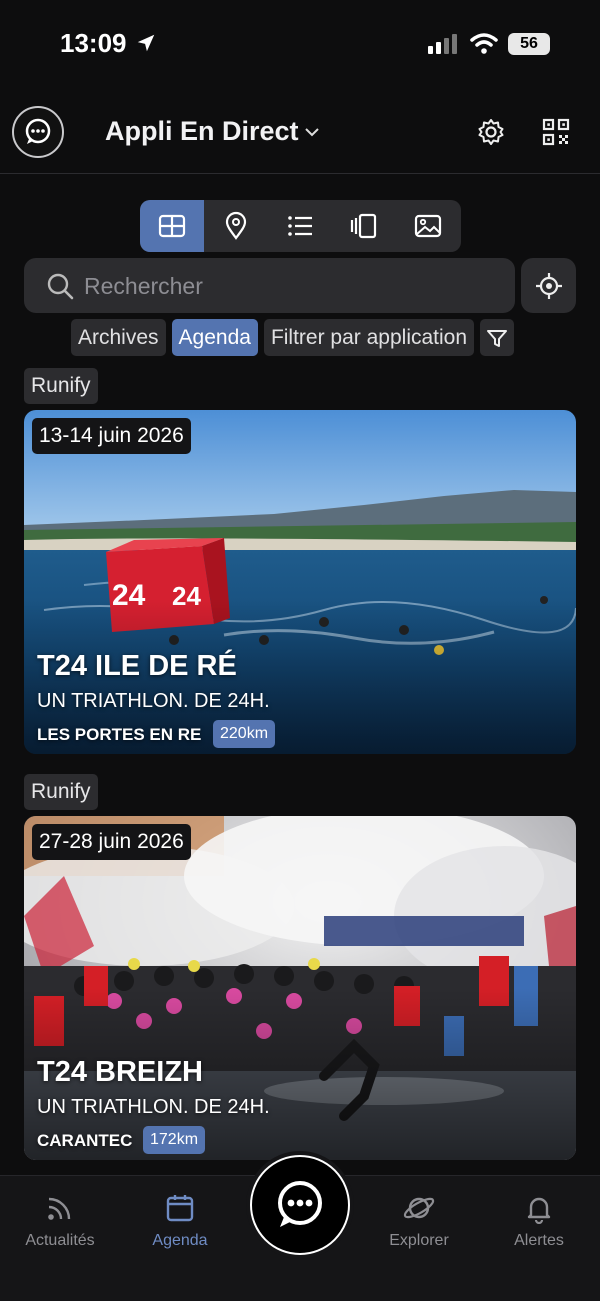 Image resolution: width=600 pixels, height=1301 pixels. Describe the element at coordinates (442, 44) in the screenshot. I see `signal-icon` at that location.